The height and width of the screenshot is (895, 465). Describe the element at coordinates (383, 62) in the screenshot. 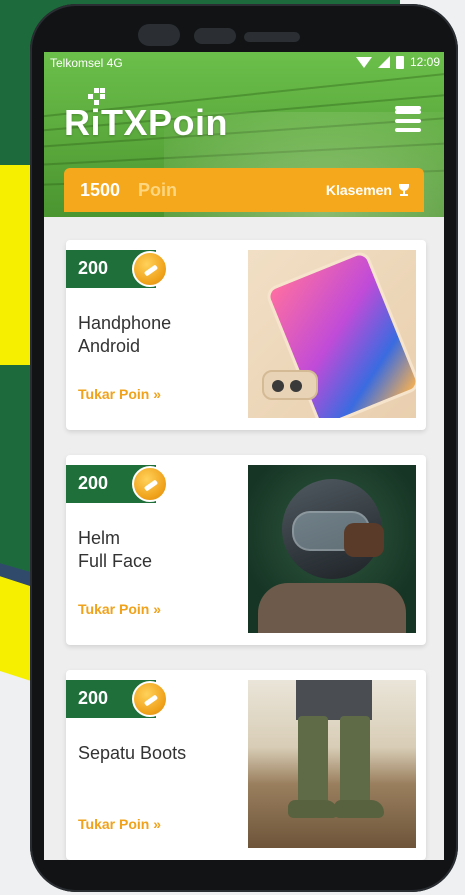

I see `signal-icon` at that location.